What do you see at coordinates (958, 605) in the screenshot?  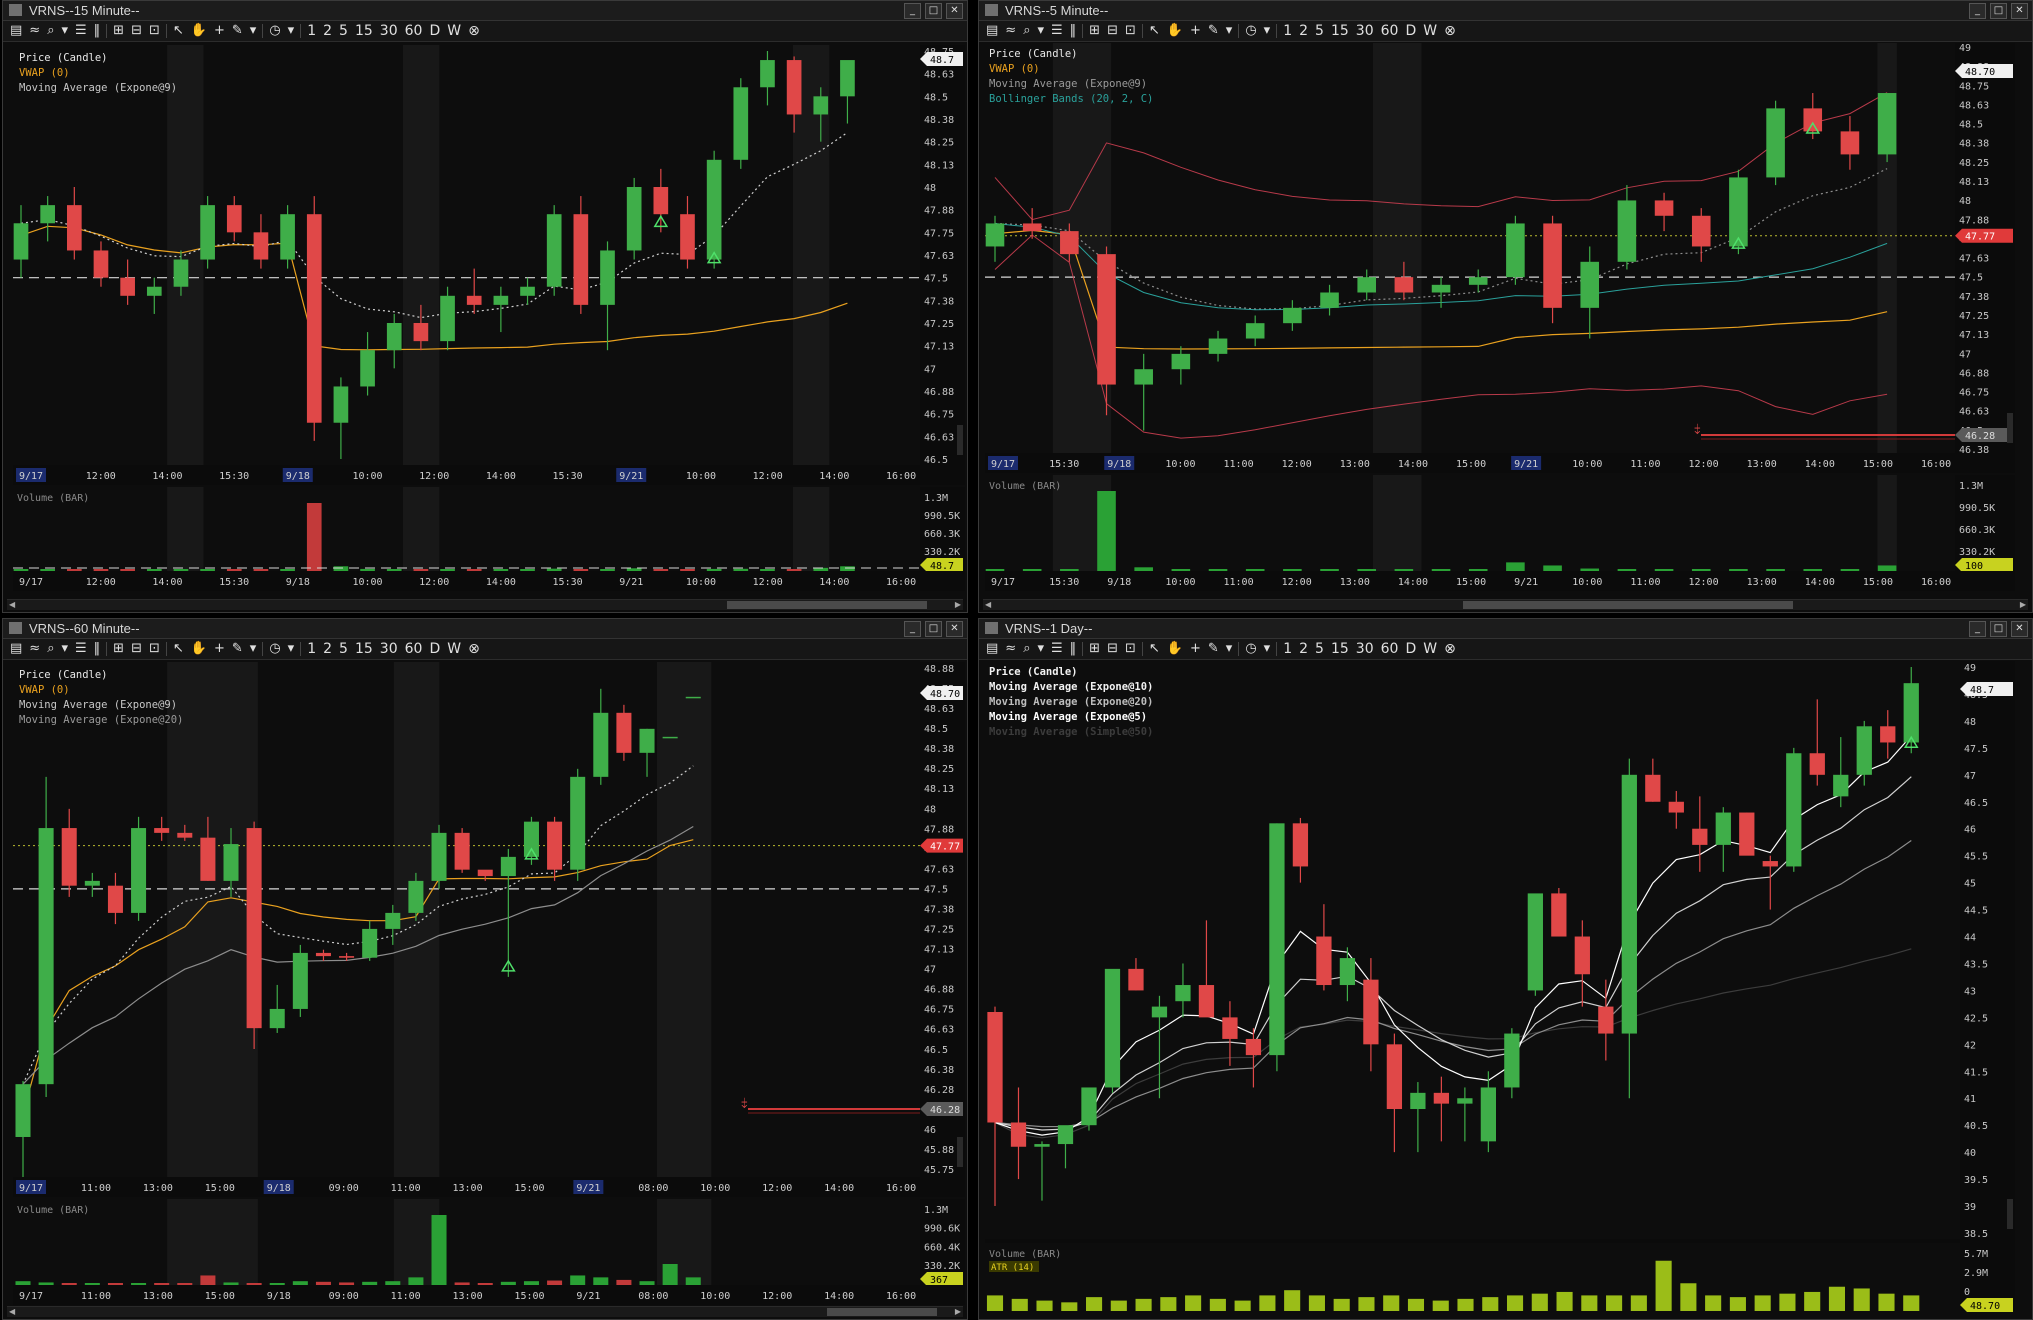 I see `scroll-right-icon: ▶` at bounding box center [958, 605].